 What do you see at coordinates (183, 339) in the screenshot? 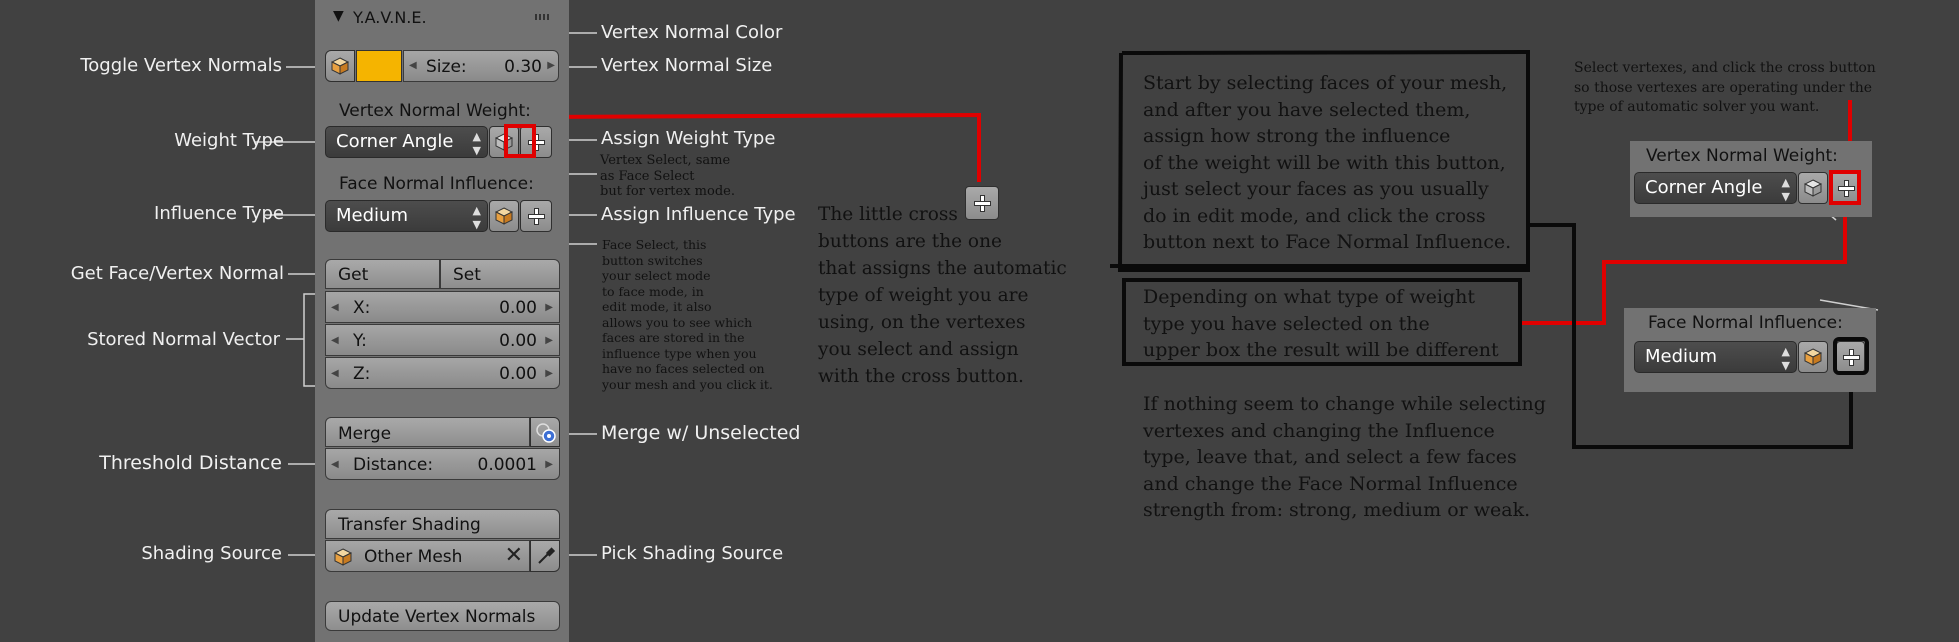
I see `label-stored-normal-vector: Stored Normal Vector` at bounding box center [183, 339].